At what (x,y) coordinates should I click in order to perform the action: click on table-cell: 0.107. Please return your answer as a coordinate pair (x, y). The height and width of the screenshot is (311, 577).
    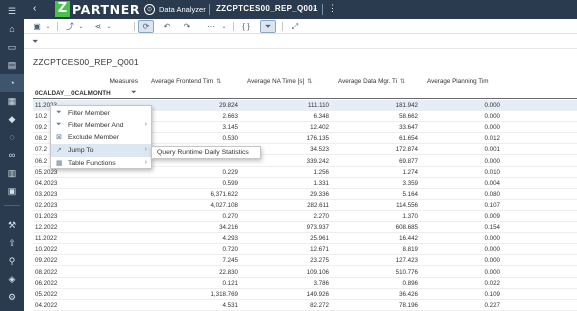
    Looking at the image, I should click on (465, 205).